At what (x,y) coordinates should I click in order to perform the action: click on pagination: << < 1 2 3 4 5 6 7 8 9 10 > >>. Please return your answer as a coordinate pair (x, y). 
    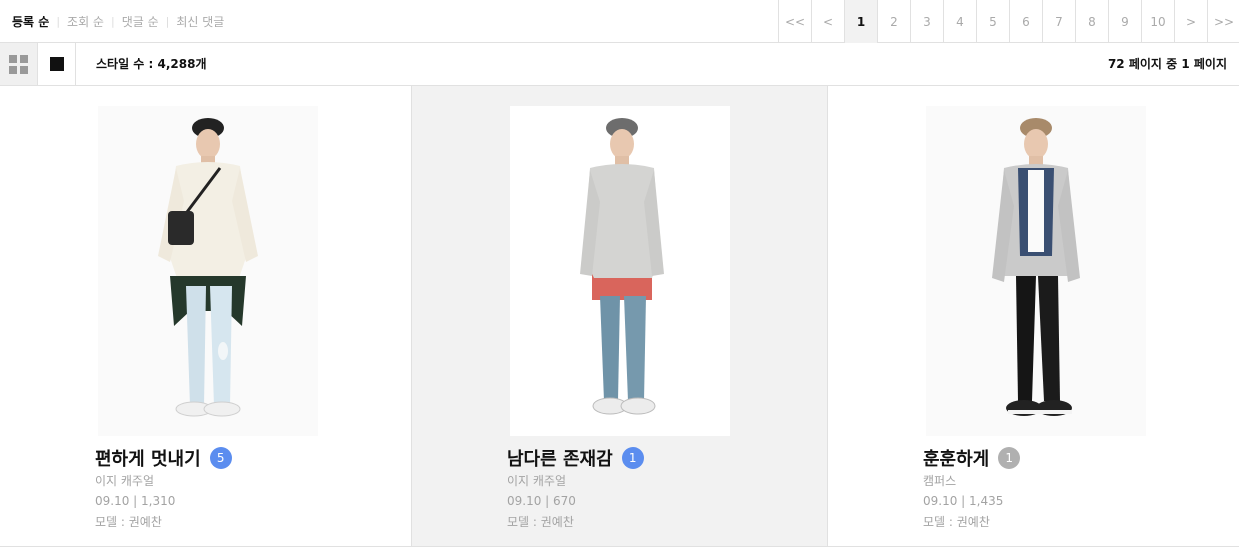
    Looking at the image, I should click on (1008, 21).